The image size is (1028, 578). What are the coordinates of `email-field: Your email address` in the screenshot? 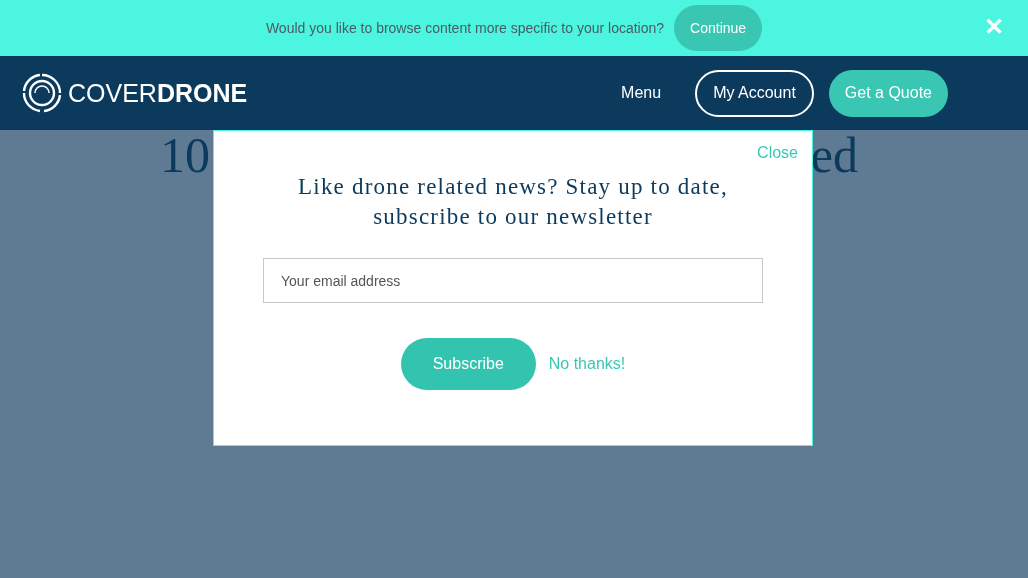 It's located at (513, 280).